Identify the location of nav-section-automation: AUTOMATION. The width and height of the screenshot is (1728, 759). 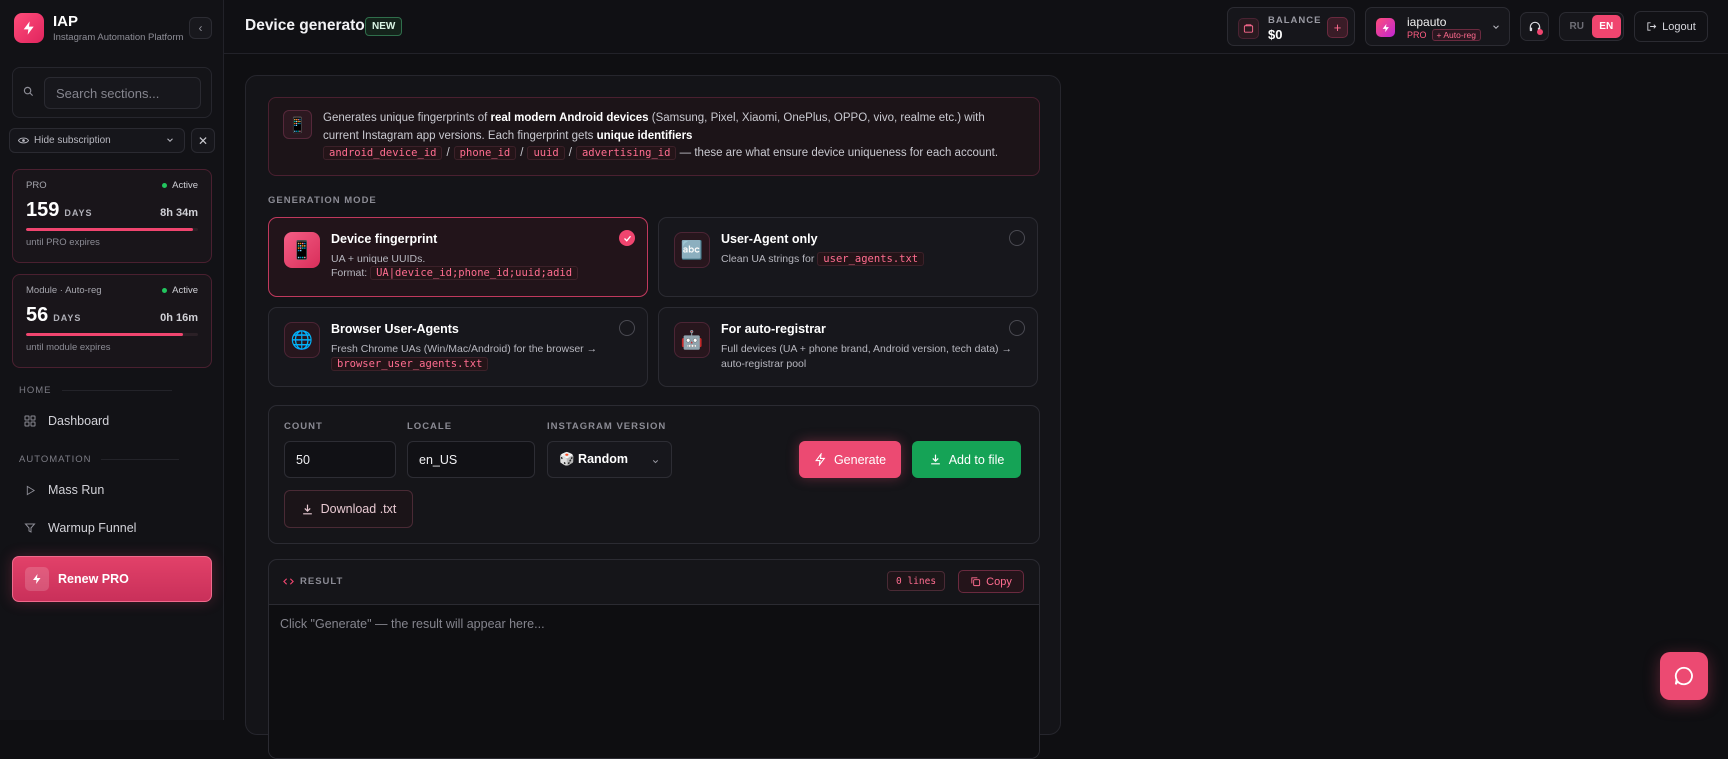
(99, 459).